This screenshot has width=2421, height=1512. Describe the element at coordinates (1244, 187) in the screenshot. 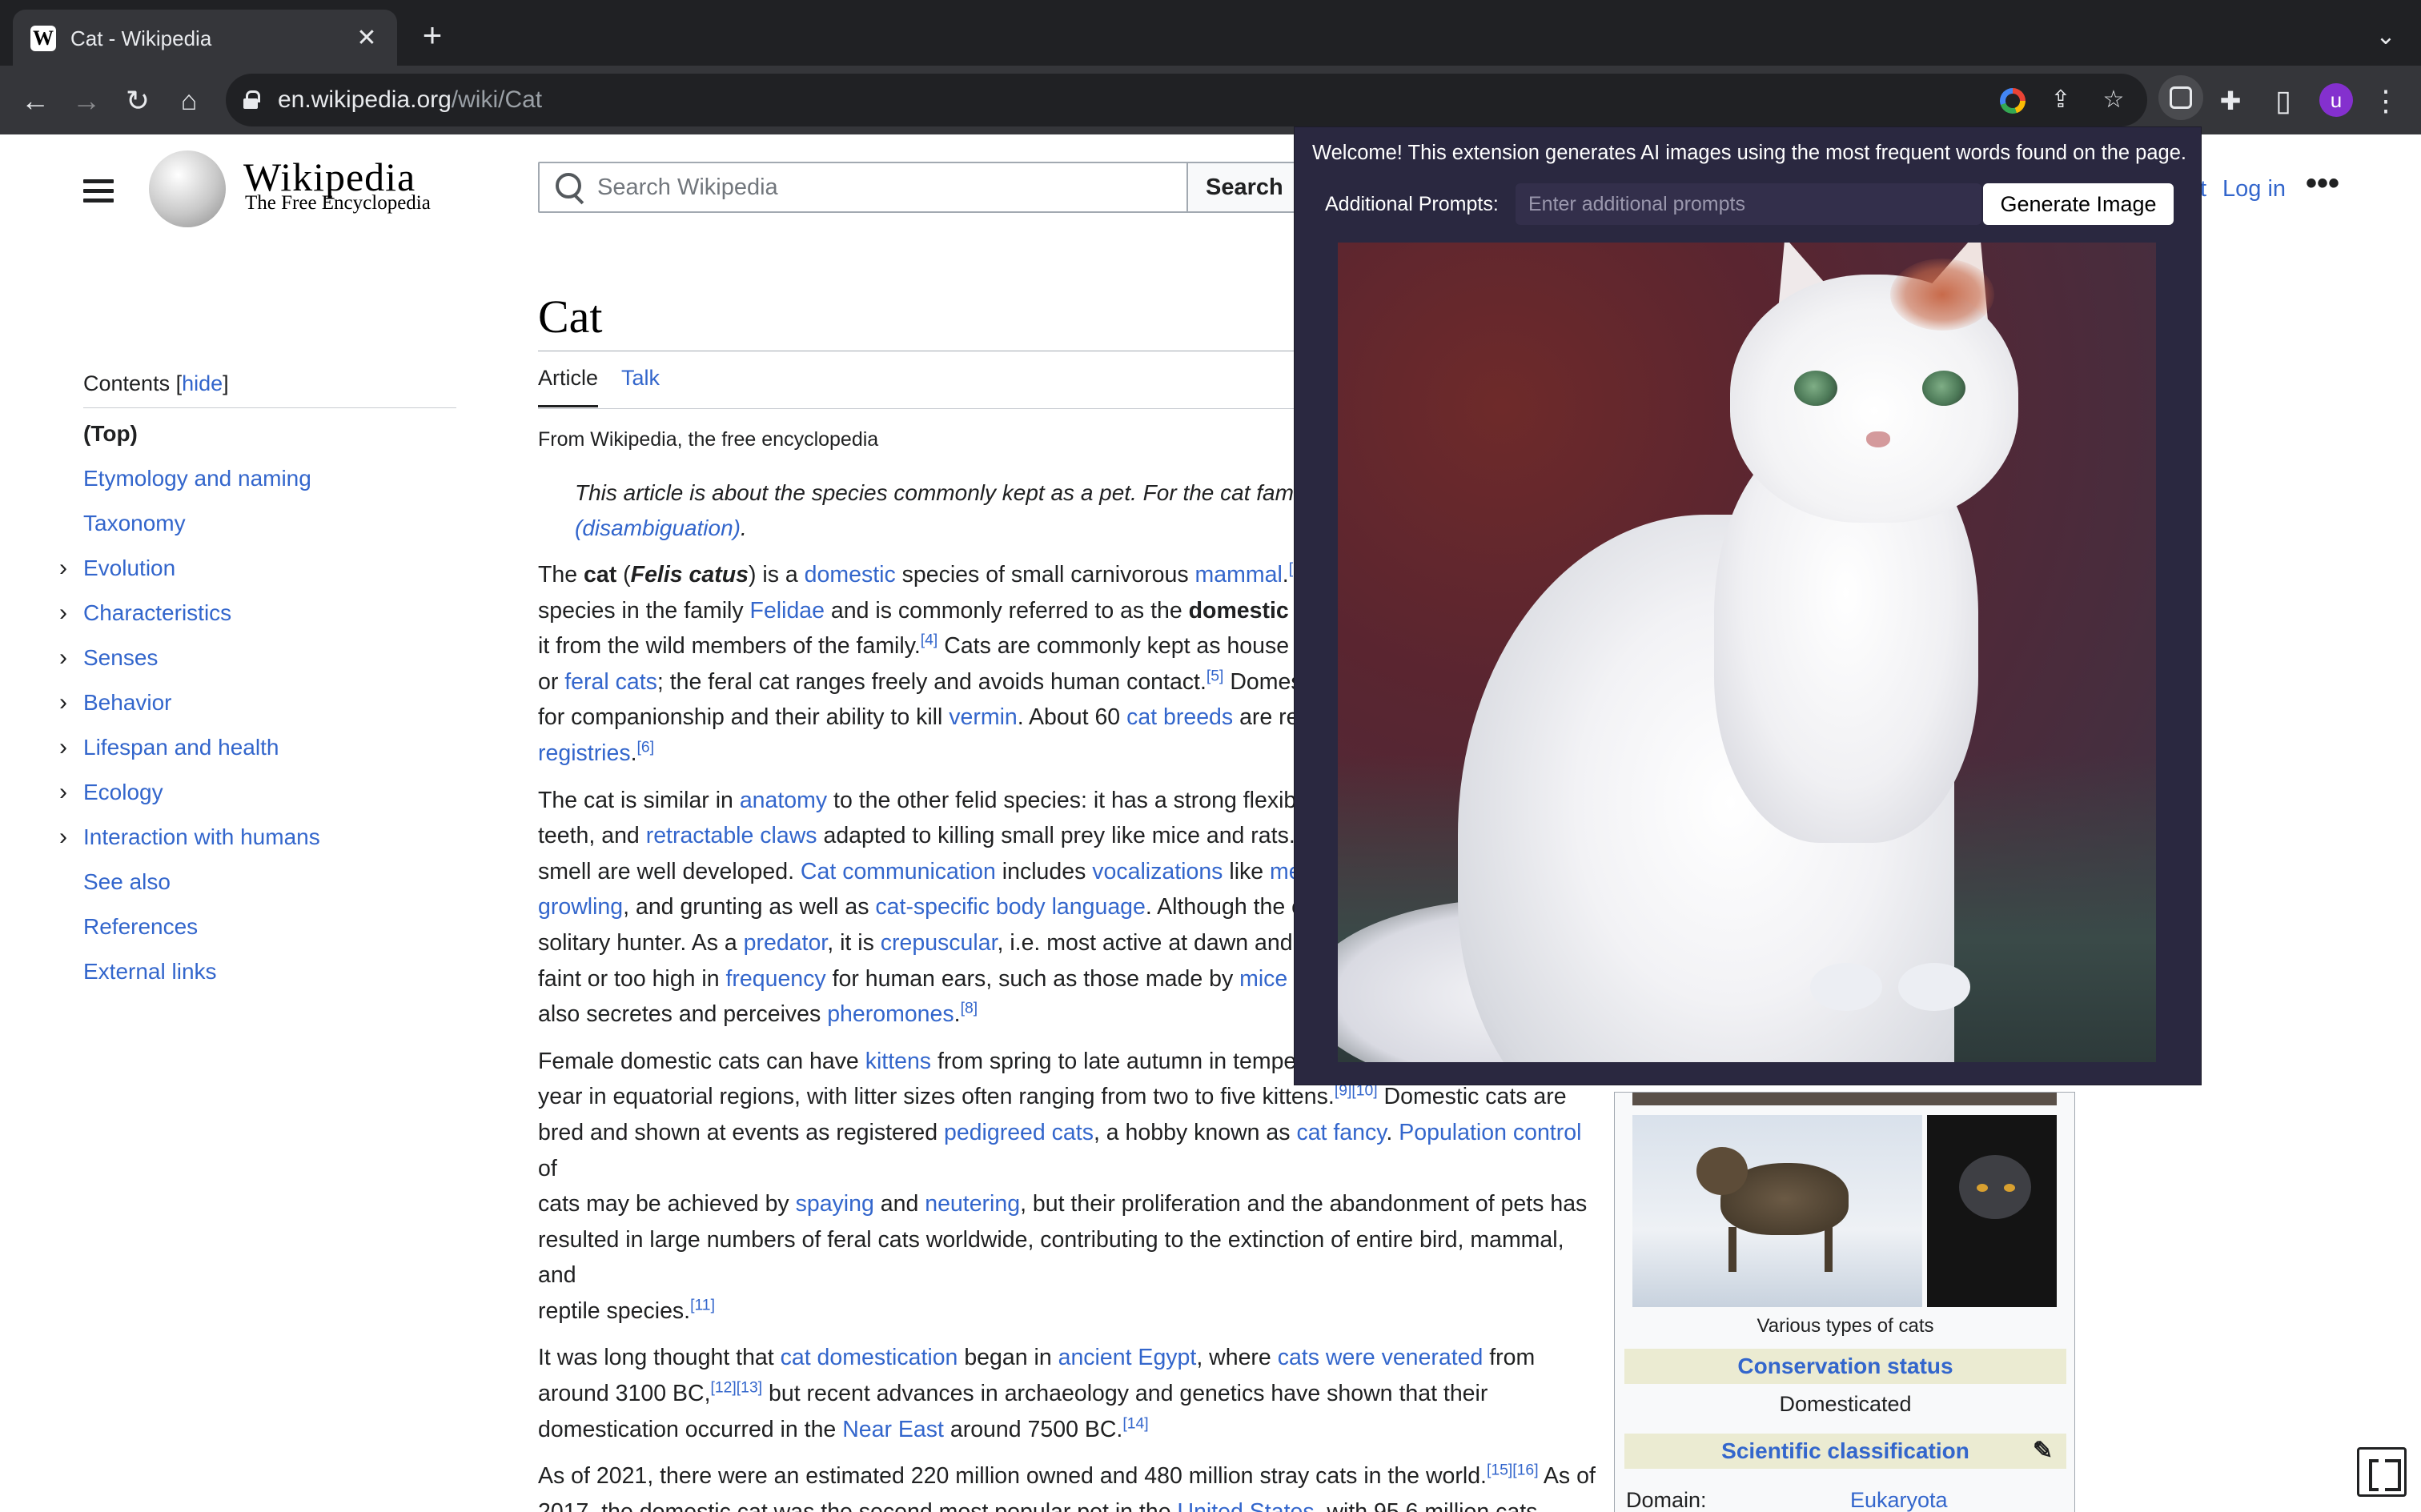

I see `search-button: Search` at that location.